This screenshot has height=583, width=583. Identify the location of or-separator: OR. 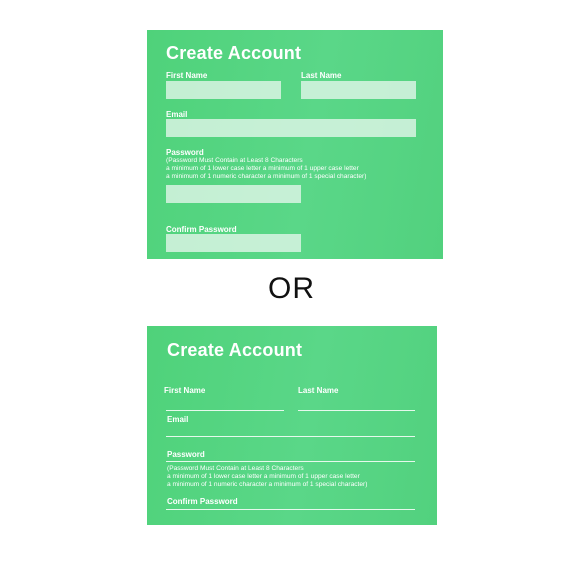
(291, 288).